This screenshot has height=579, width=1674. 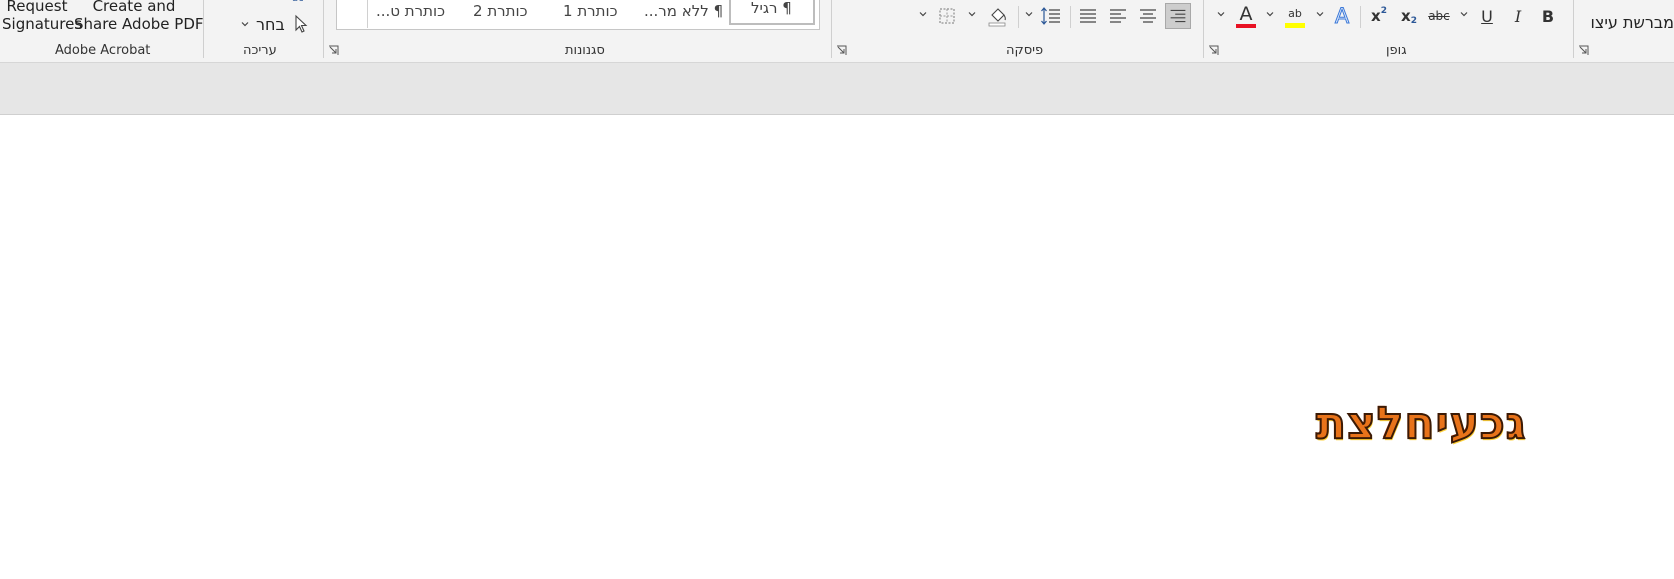 I want to click on align-right-icon, so click(x=1178, y=16).